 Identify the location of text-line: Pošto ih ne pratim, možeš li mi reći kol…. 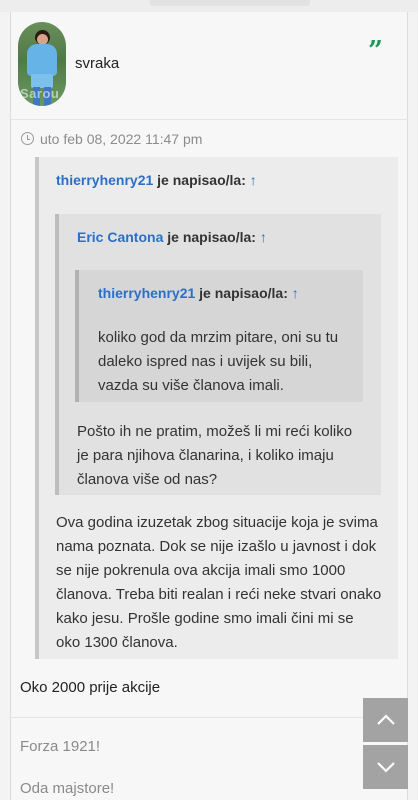
(215, 431).